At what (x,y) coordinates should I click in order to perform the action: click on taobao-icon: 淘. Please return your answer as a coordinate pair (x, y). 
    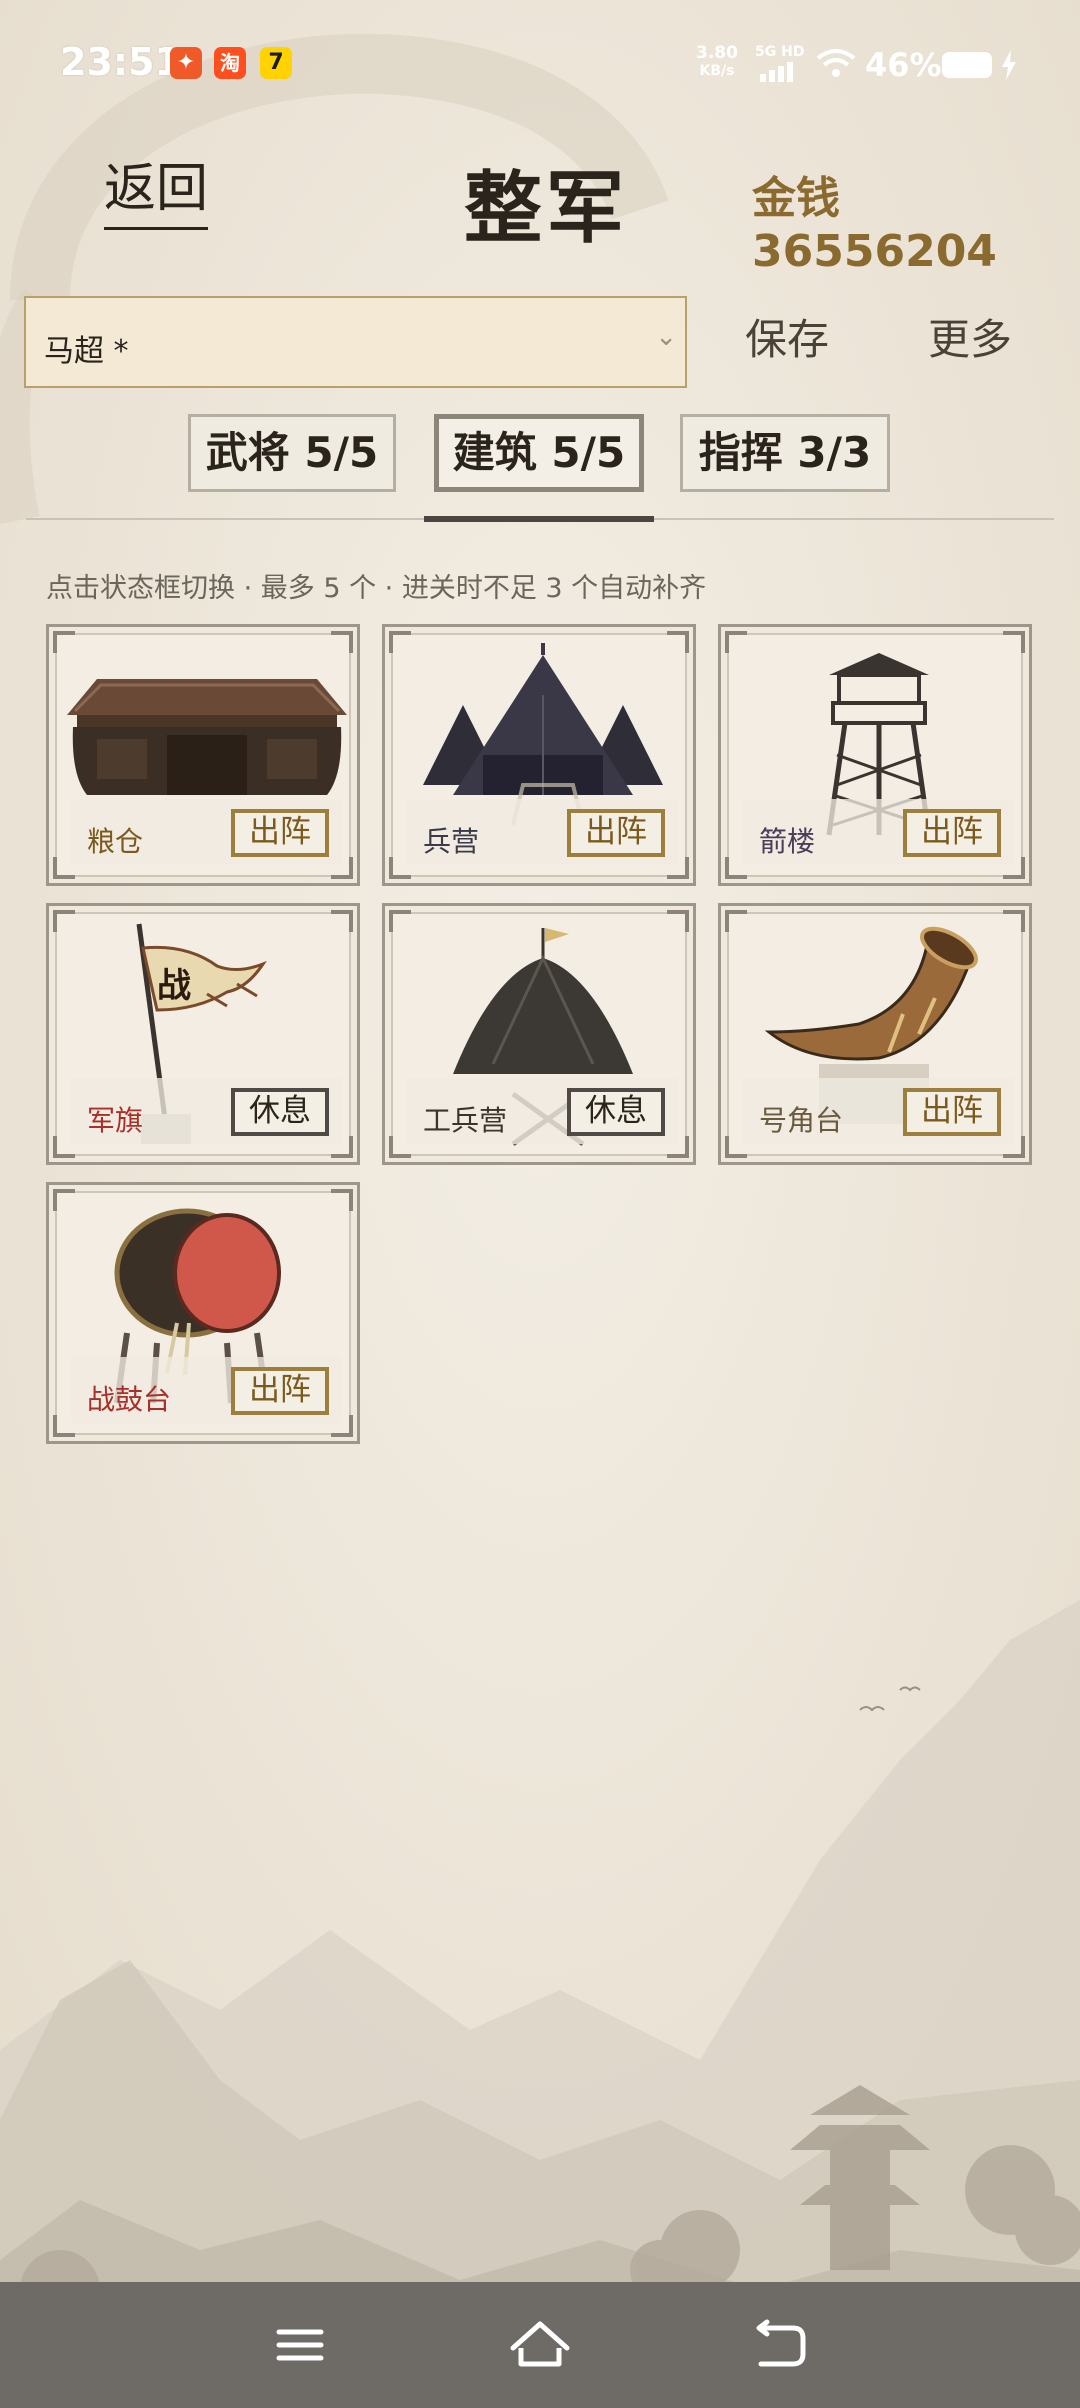
    Looking at the image, I should click on (230, 63).